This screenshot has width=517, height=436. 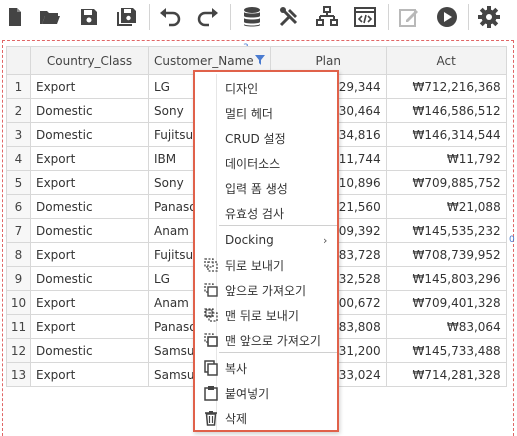 I want to click on menu-item-label: 맨 앞으로 가져오기, so click(x=273, y=340).